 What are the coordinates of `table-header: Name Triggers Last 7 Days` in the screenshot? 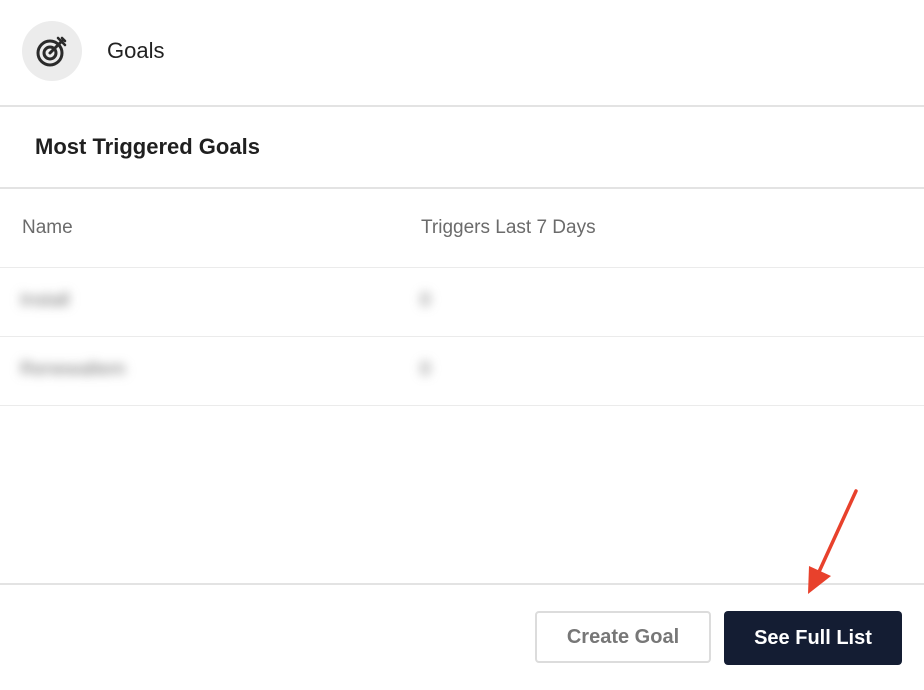 It's located at (462, 228).